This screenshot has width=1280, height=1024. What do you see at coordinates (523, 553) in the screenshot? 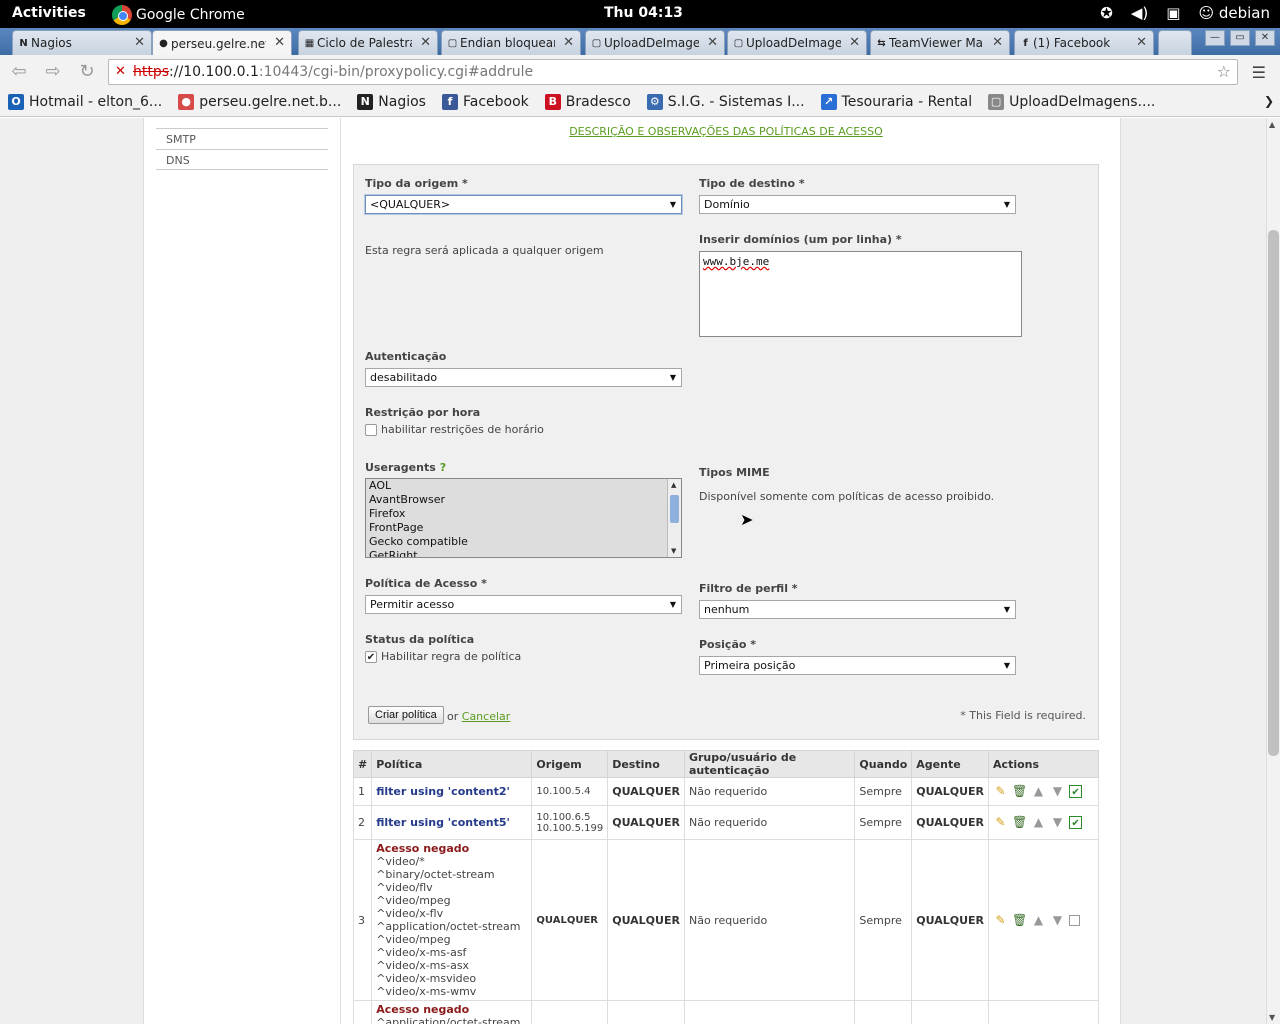
I see `useragent-option: GetRight` at bounding box center [523, 553].